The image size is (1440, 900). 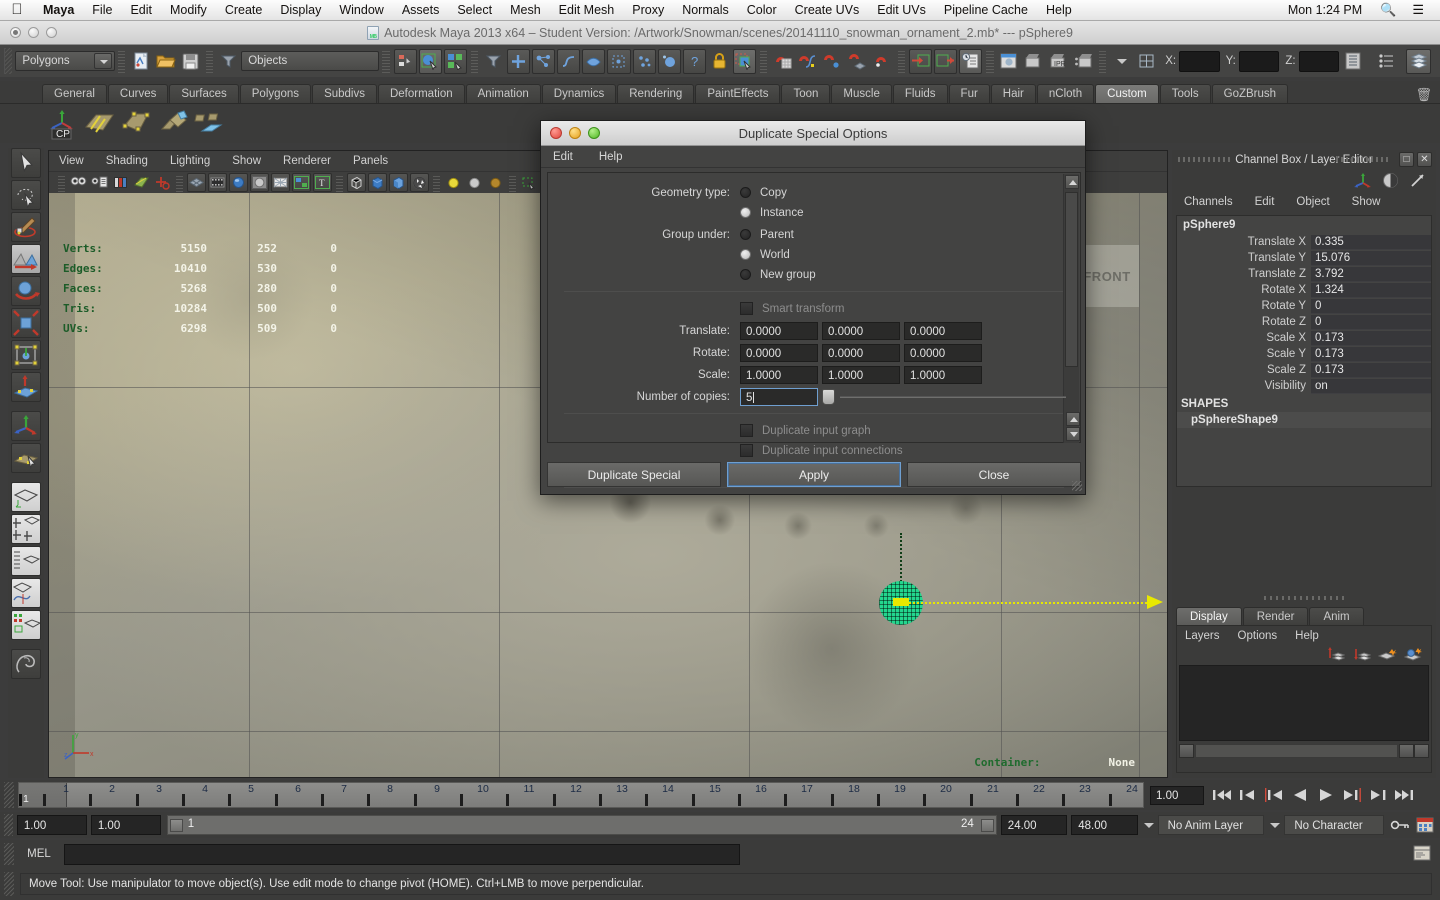 I want to click on channel-box-menu-channels: Channels, so click(x=1208, y=202).